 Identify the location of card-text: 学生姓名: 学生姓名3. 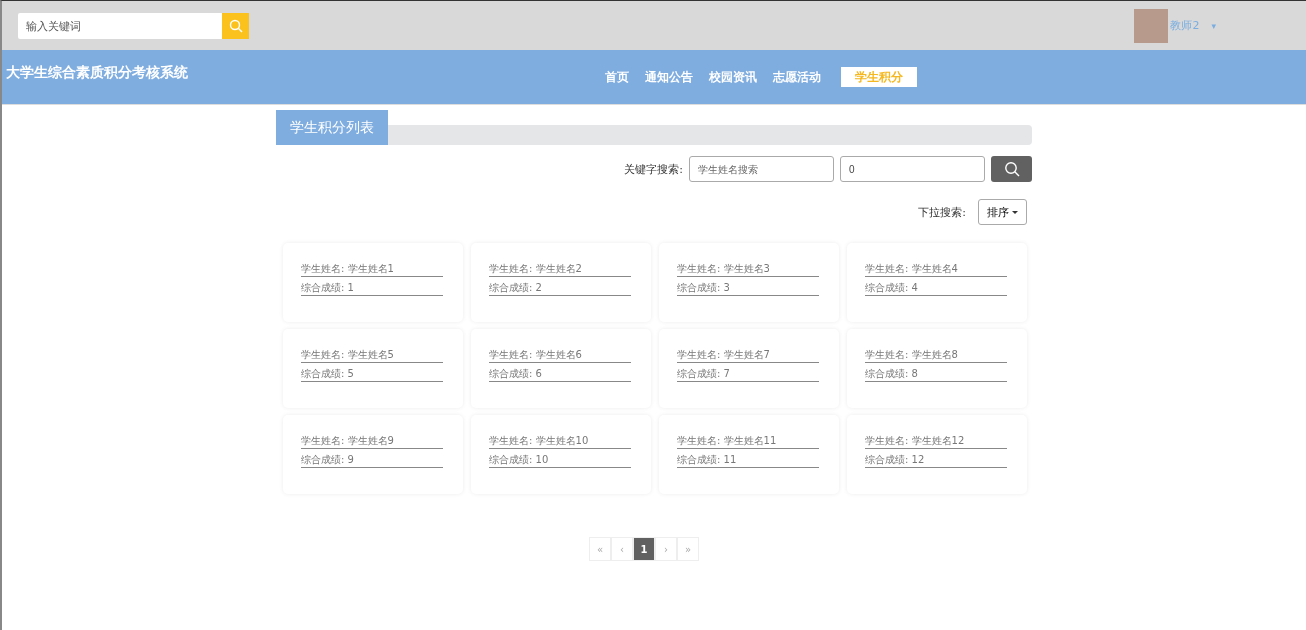
(748, 269).